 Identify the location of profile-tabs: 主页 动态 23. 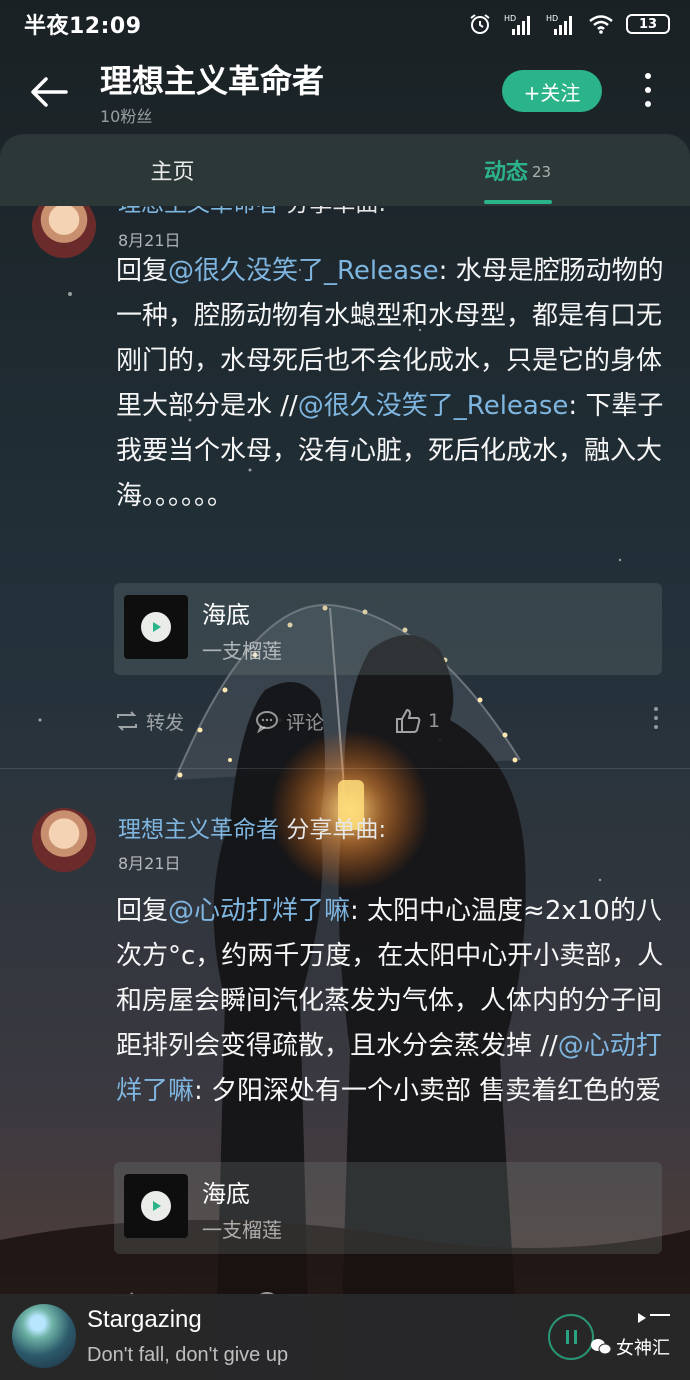
(345, 170).